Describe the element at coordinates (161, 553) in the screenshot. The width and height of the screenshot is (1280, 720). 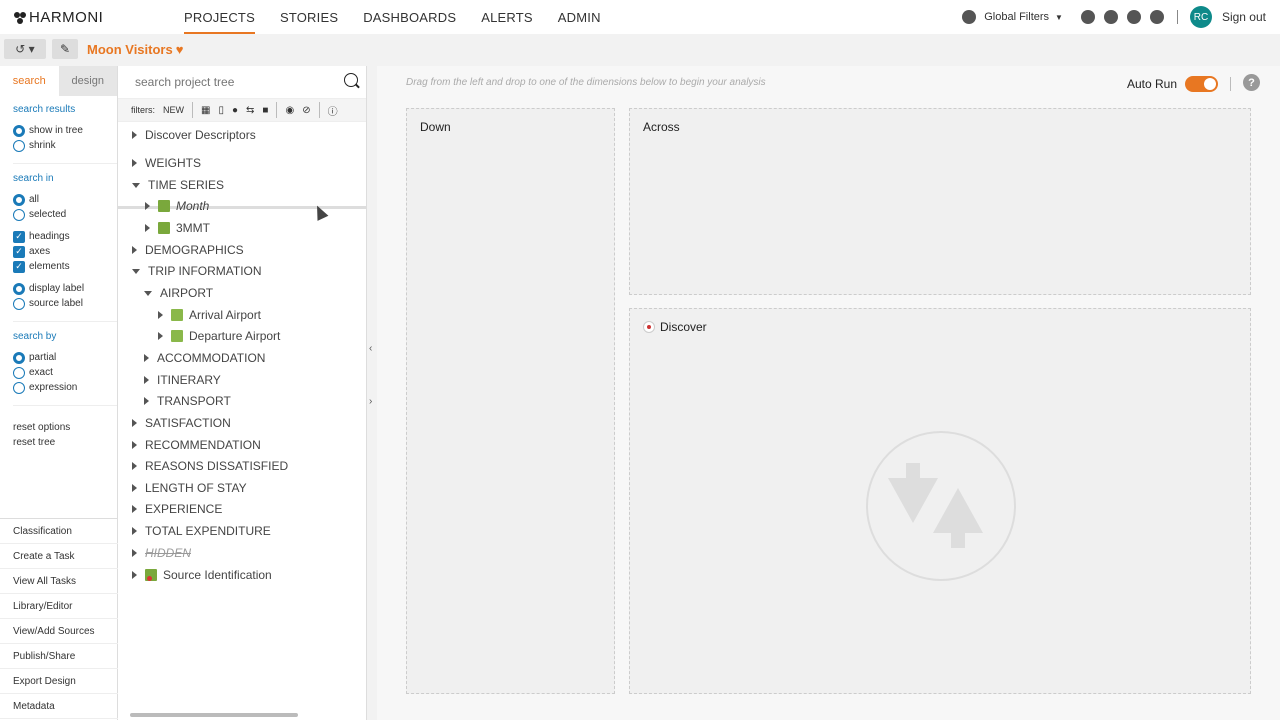
I see `tree-node-hidden: HIDDEN` at that location.